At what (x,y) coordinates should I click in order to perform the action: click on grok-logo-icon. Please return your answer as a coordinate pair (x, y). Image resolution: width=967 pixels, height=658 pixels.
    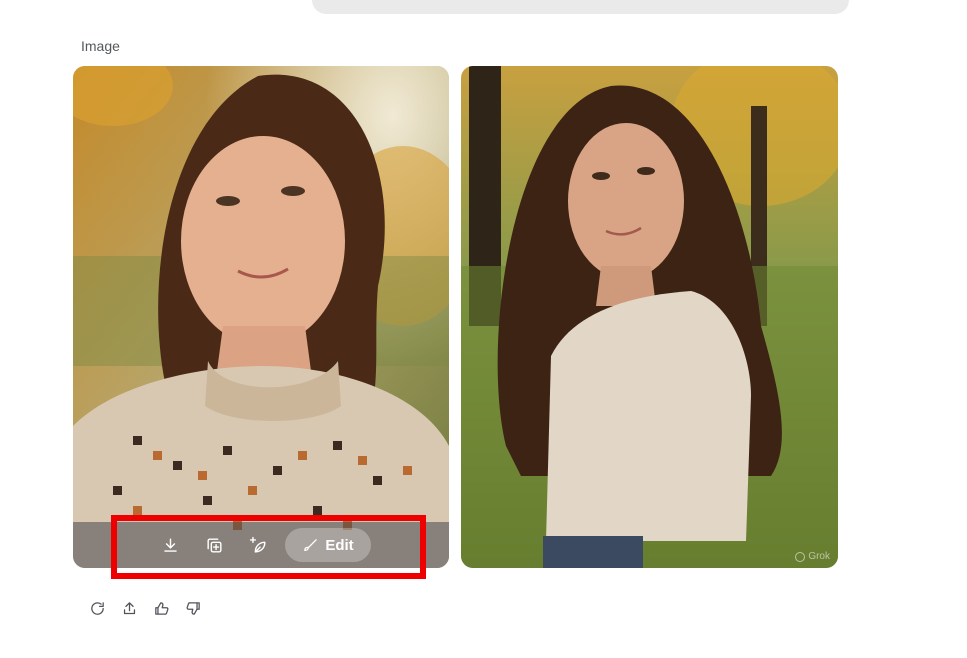
    Looking at the image, I should click on (800, 556).